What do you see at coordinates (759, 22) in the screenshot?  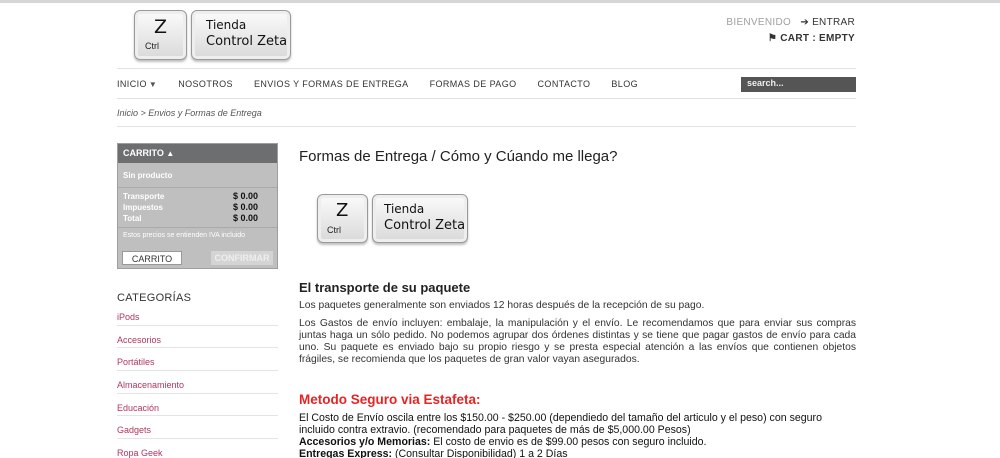 I see `welcome-text: BIENVENIDO` at bounding box center [759, 22].